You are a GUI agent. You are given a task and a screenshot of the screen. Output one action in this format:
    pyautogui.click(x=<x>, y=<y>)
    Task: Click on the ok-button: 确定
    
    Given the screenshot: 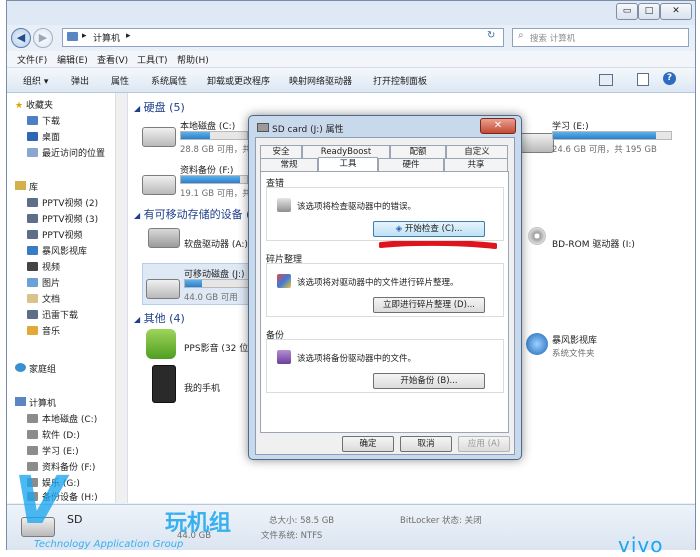 What is the action you would take?
    pyautogui.click(x=368, y=444)
    